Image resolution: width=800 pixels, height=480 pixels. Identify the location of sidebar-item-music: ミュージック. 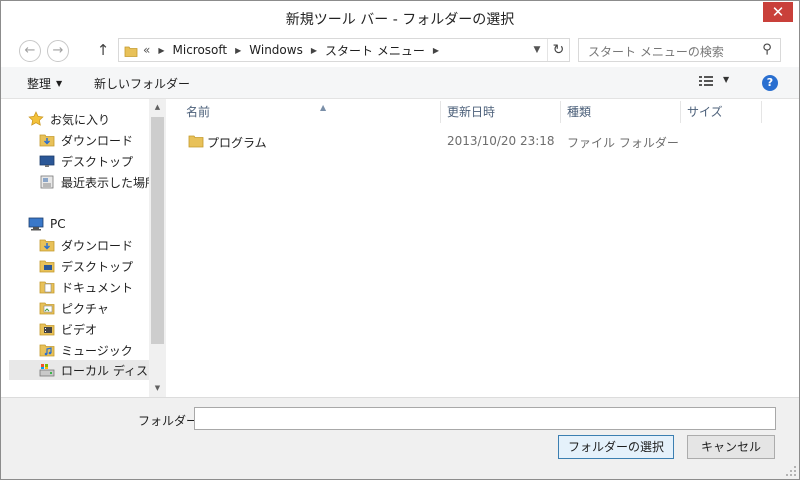
(86, 350).